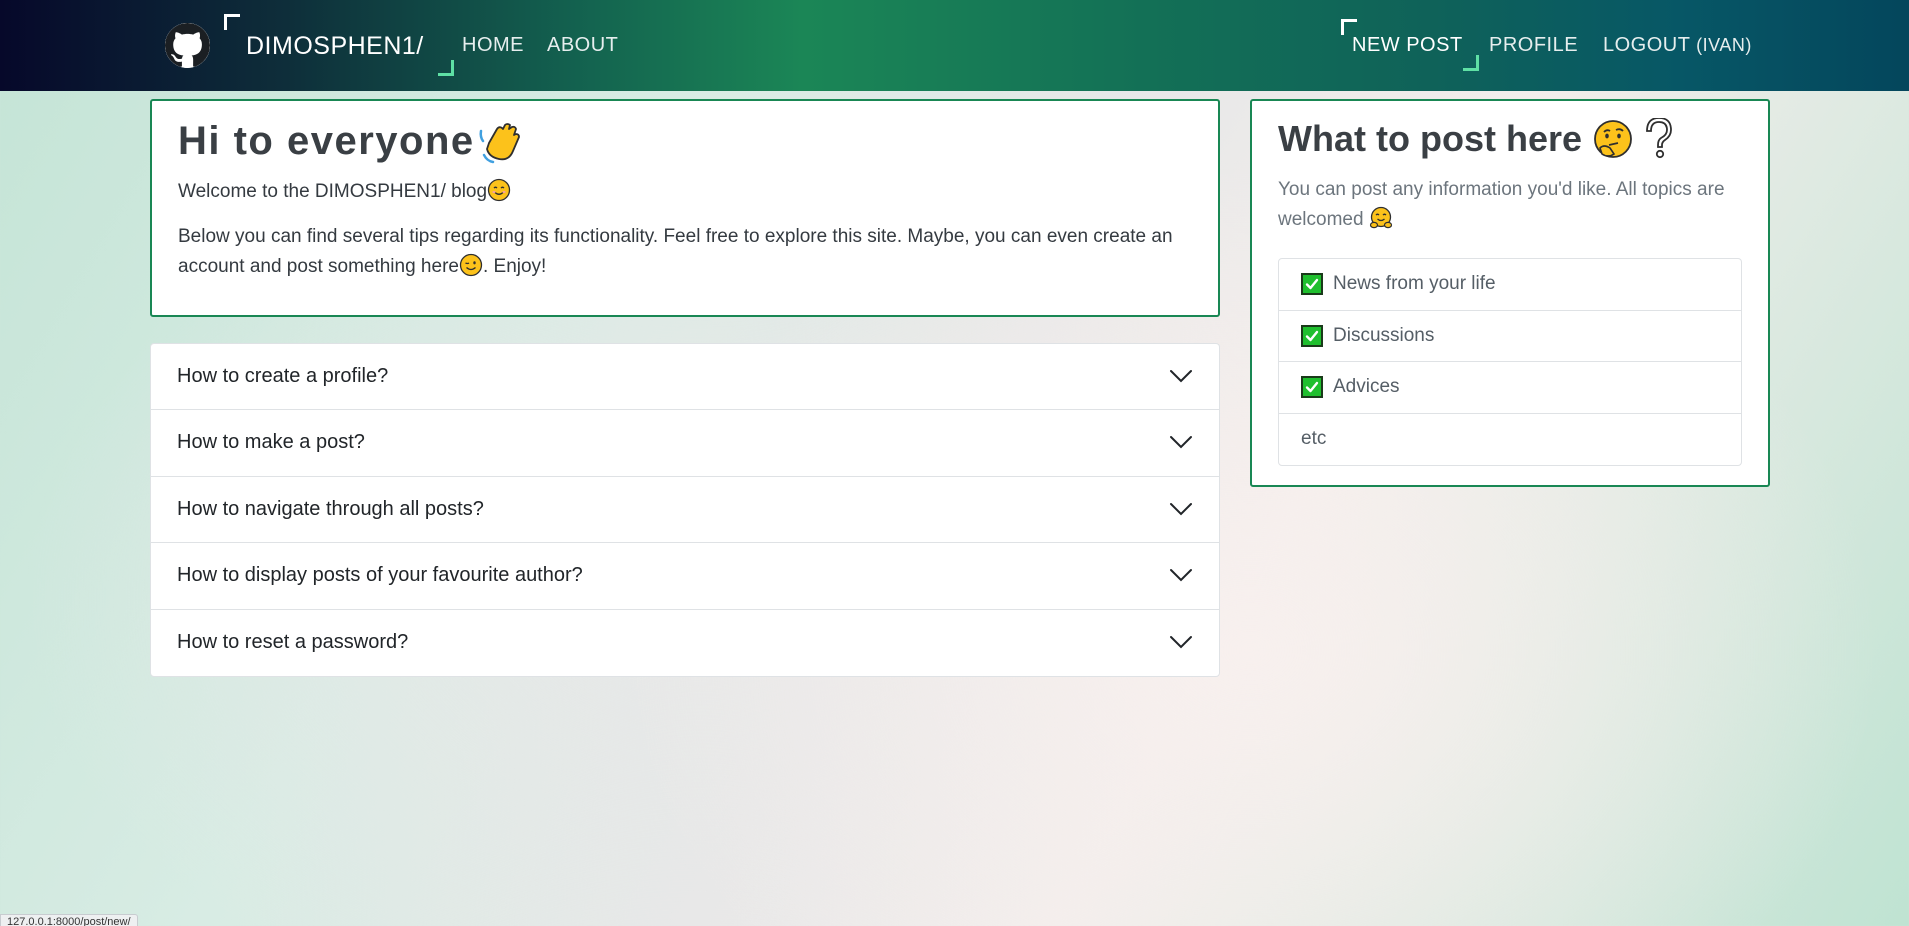  What do you see at coordinates (685, 643) in the screenshot?
I see `faq-item-reset-password: How to reset a password?` at bounding box center [685, 643].